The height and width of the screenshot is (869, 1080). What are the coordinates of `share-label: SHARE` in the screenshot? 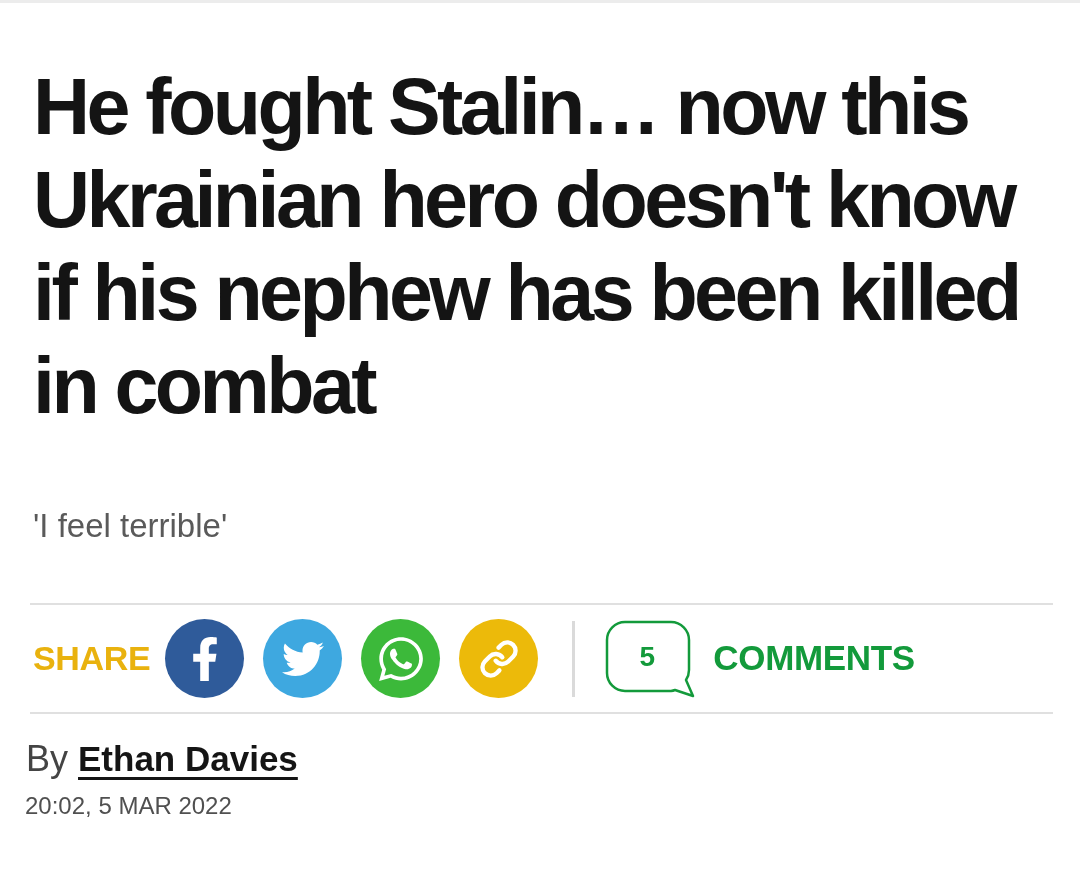 It's located at (92, 658).